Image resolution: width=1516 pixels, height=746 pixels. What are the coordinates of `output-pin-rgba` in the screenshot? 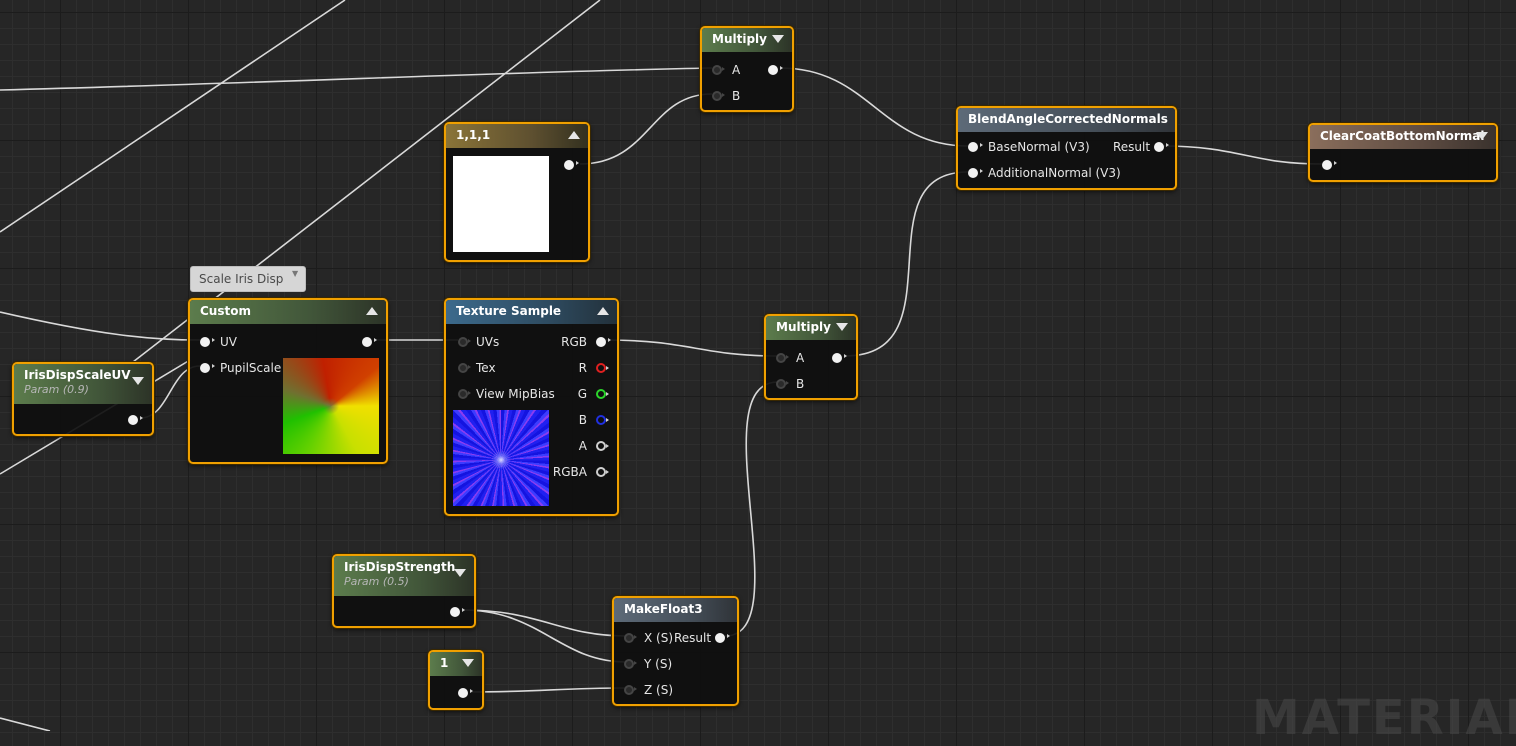 It's located at (602, 472).